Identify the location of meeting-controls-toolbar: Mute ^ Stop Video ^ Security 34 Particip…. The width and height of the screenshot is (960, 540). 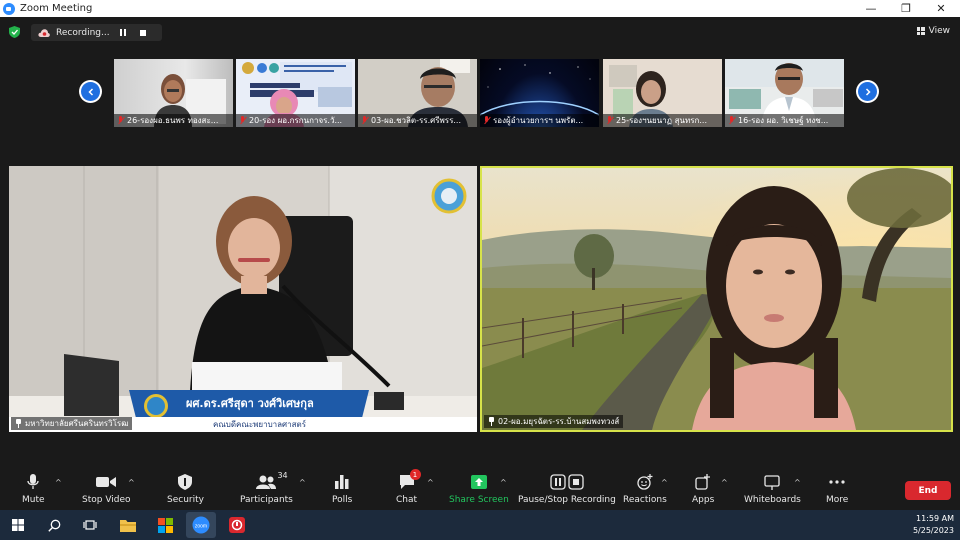
(480, 489).